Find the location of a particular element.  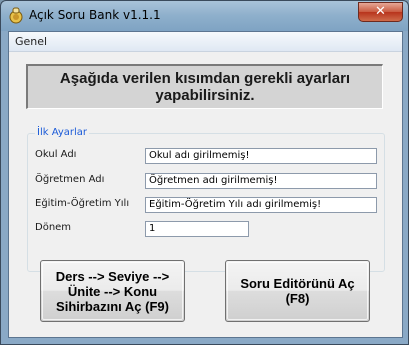

app-icon is located at coordinates (16, 15).